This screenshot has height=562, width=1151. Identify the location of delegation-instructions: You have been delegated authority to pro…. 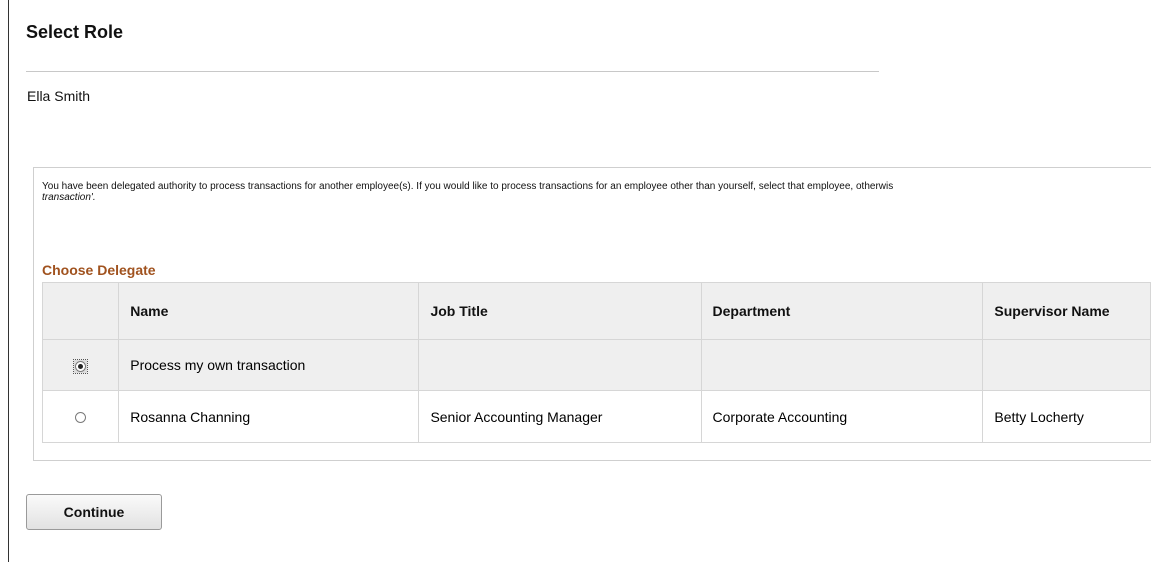
(596, 192).